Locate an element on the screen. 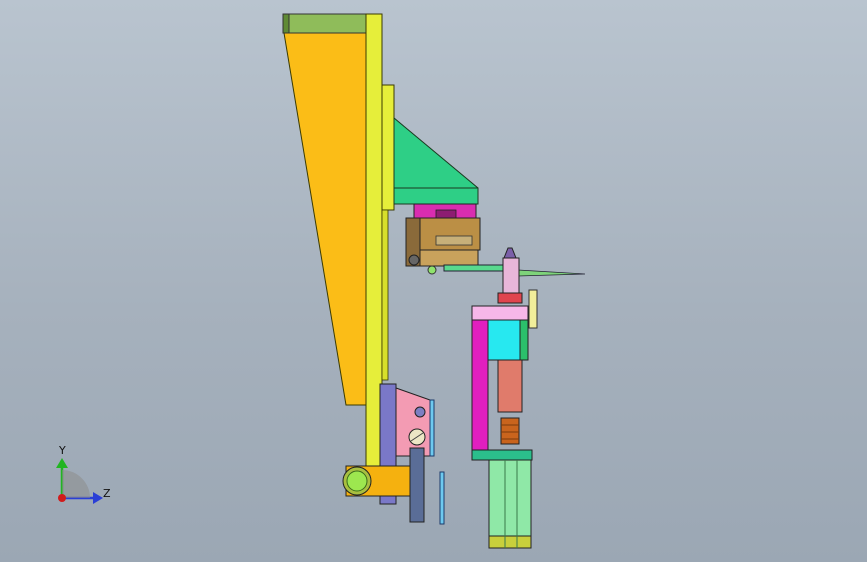  bracket-base is located at coordinates (436, 196).